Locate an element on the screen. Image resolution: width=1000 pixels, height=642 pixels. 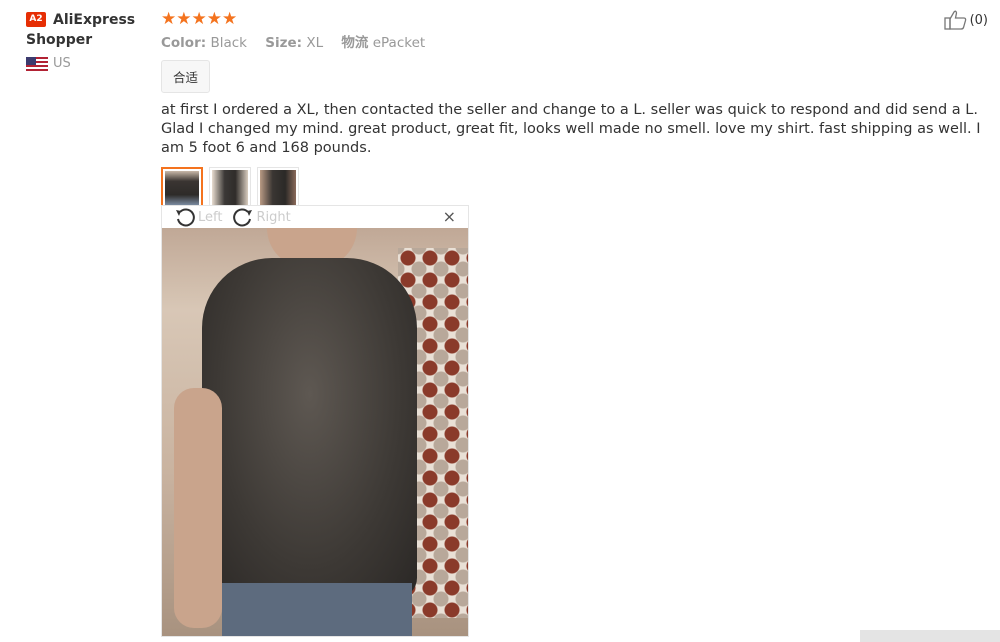
review-tag: 合适 is located at coordinates (186, 76).